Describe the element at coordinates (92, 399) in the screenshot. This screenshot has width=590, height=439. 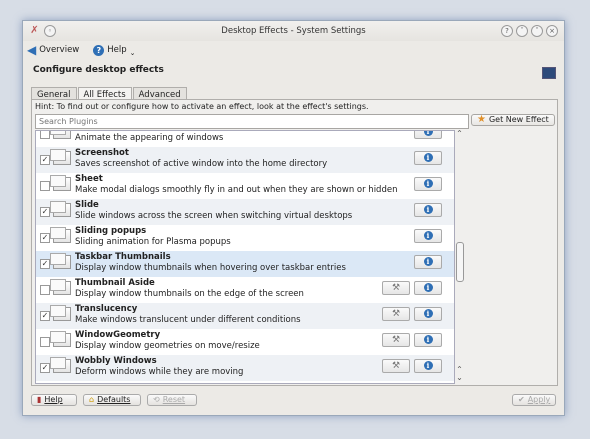
I see `defaults-icon: ⌂` at that location.